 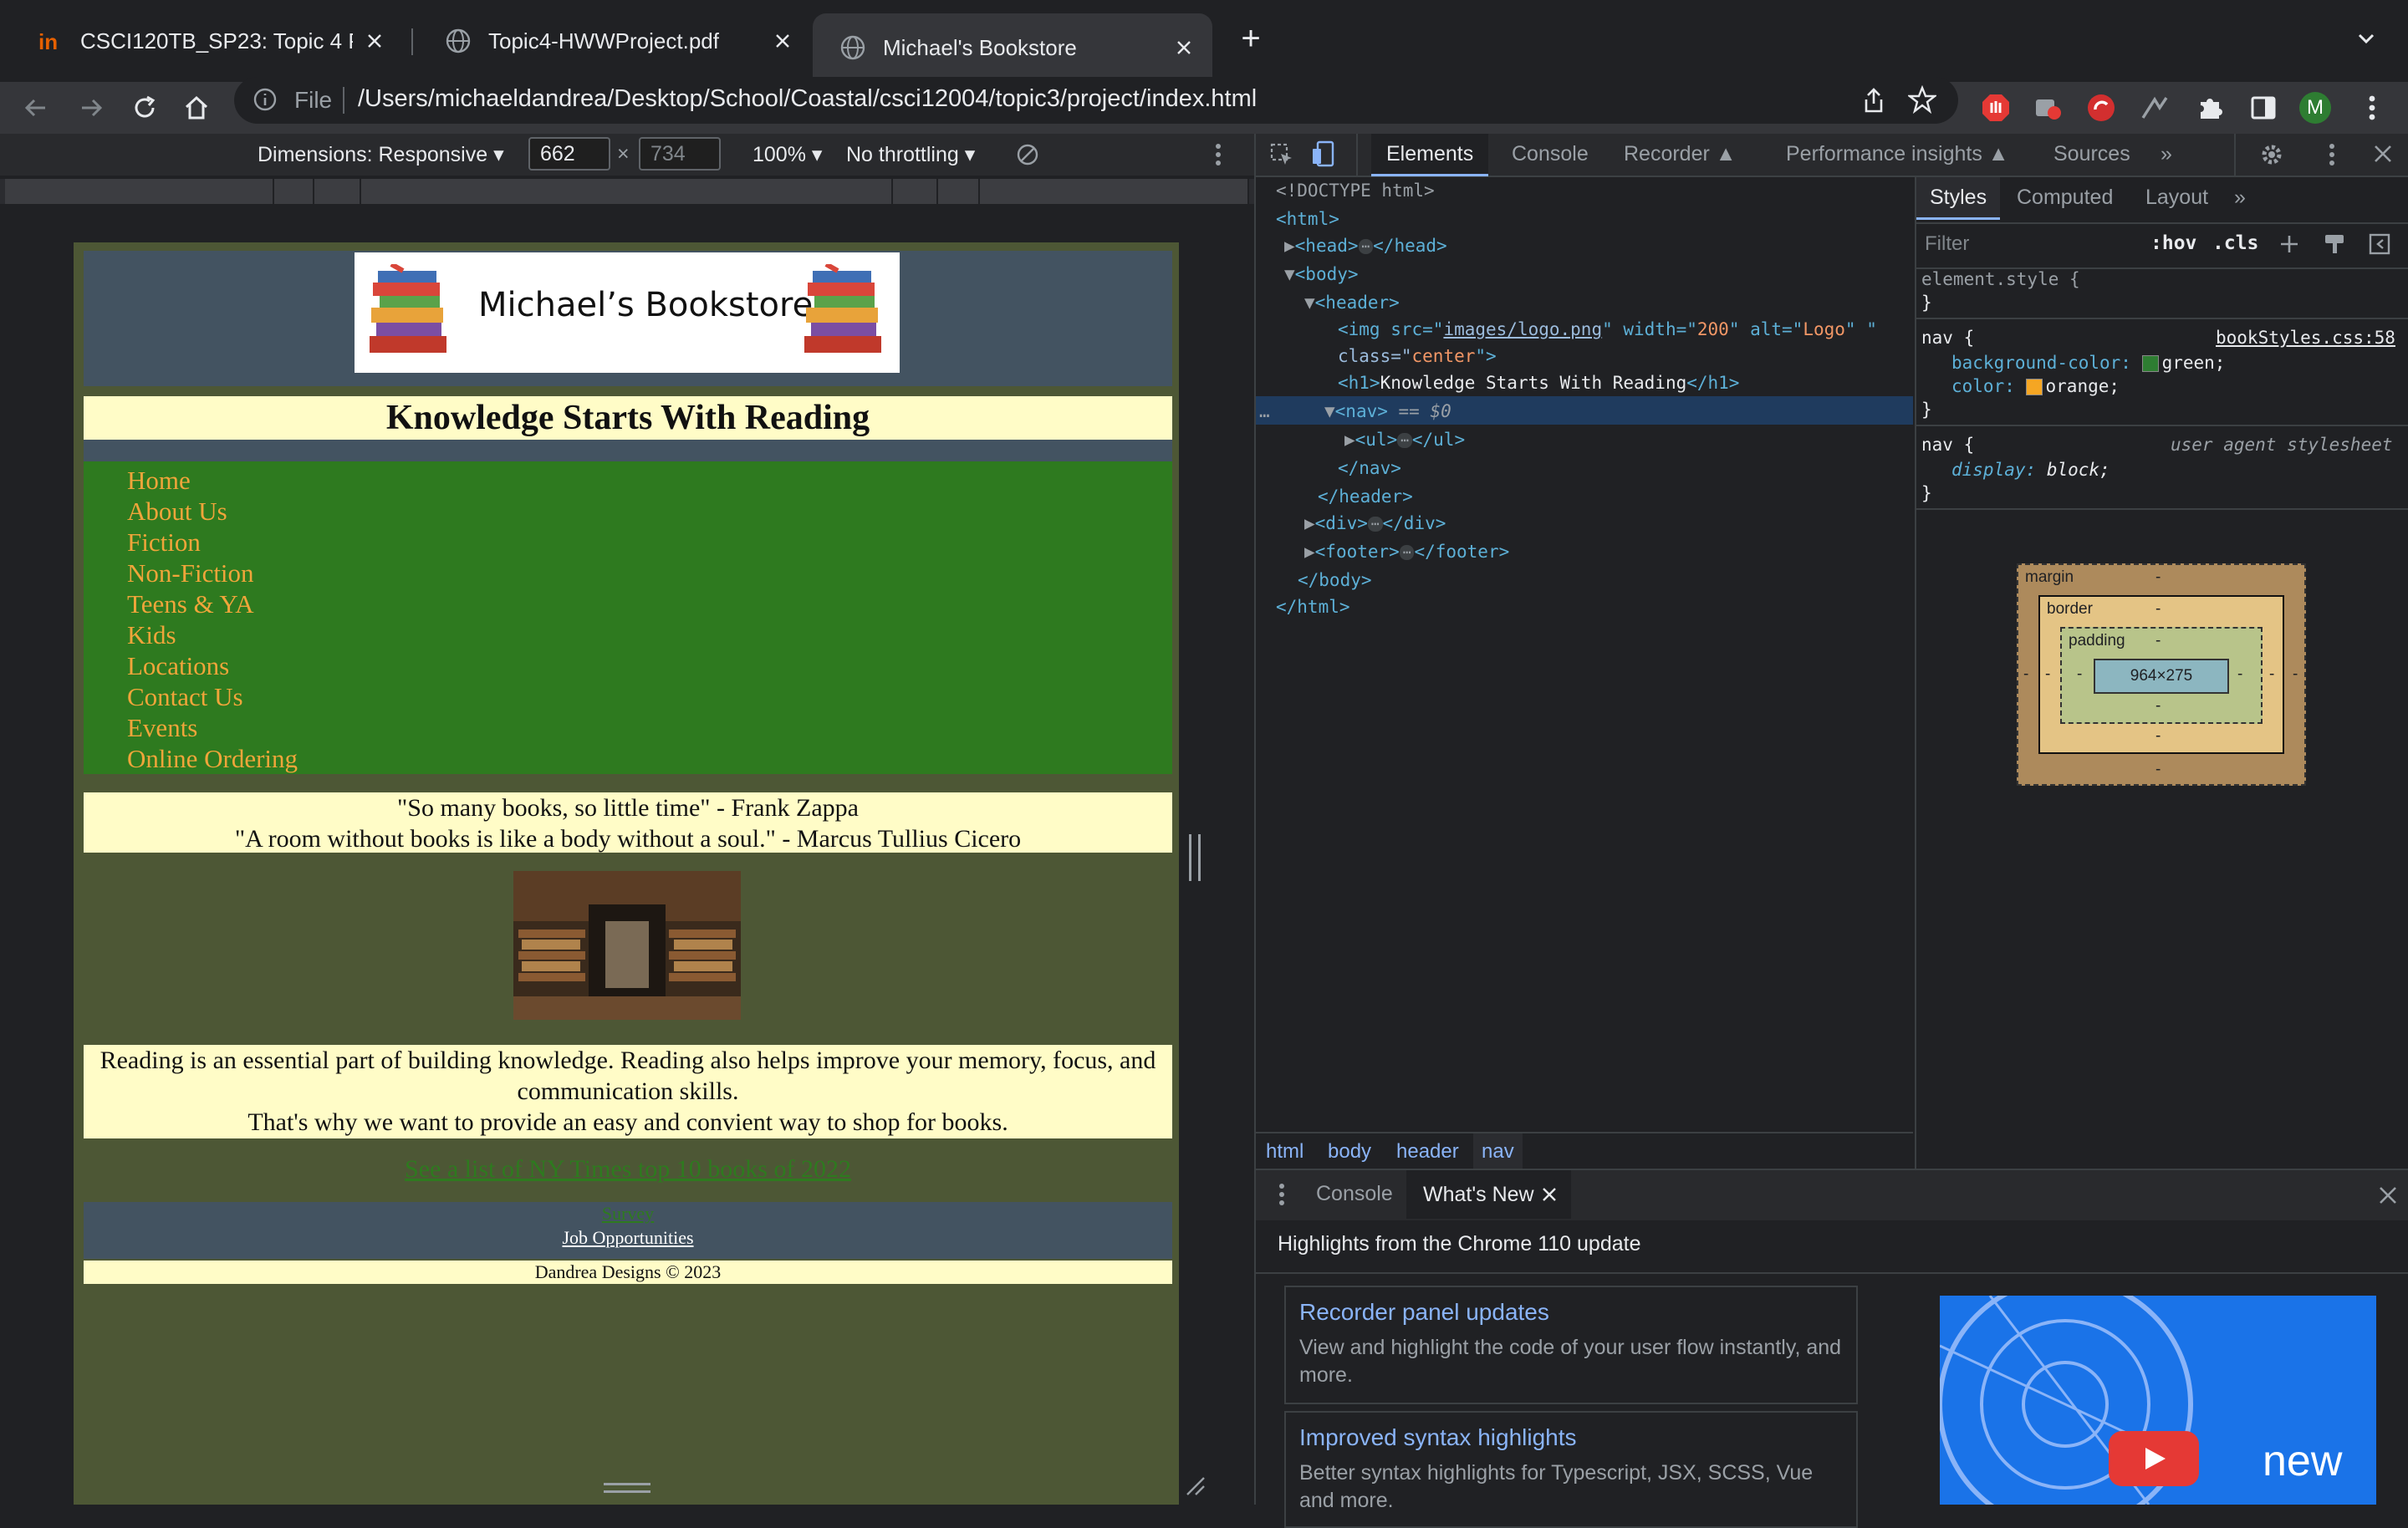 What do you see at coordinates (1323, 153) in the screenshot?
I see `device-toggle-icon` at bounding box center [1323, 153].